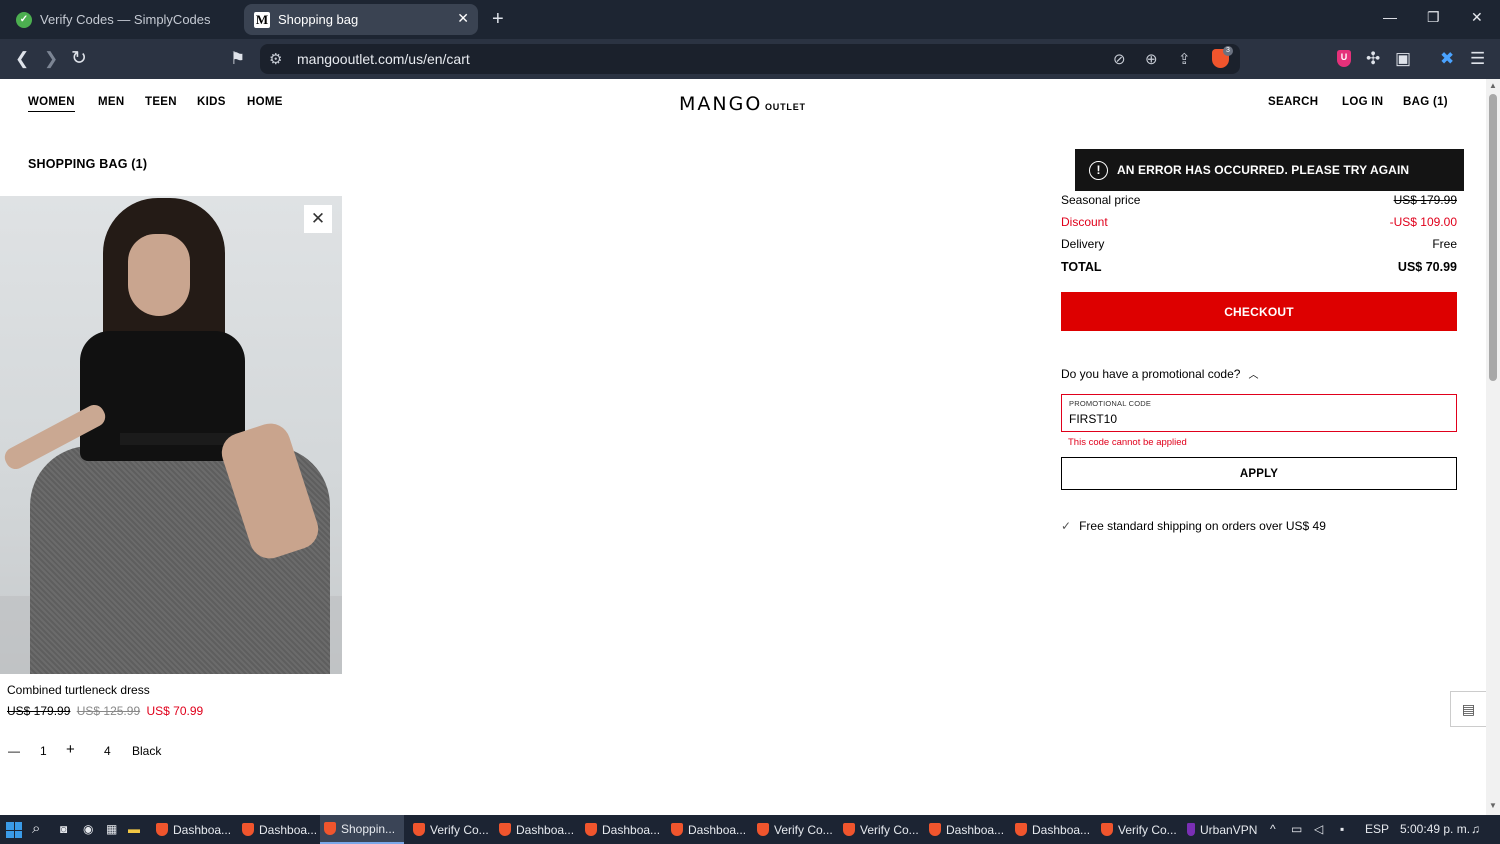 This screenshot has width=1500, height=844. I want to click on apply-button: APPLY, so click(1259, 473).